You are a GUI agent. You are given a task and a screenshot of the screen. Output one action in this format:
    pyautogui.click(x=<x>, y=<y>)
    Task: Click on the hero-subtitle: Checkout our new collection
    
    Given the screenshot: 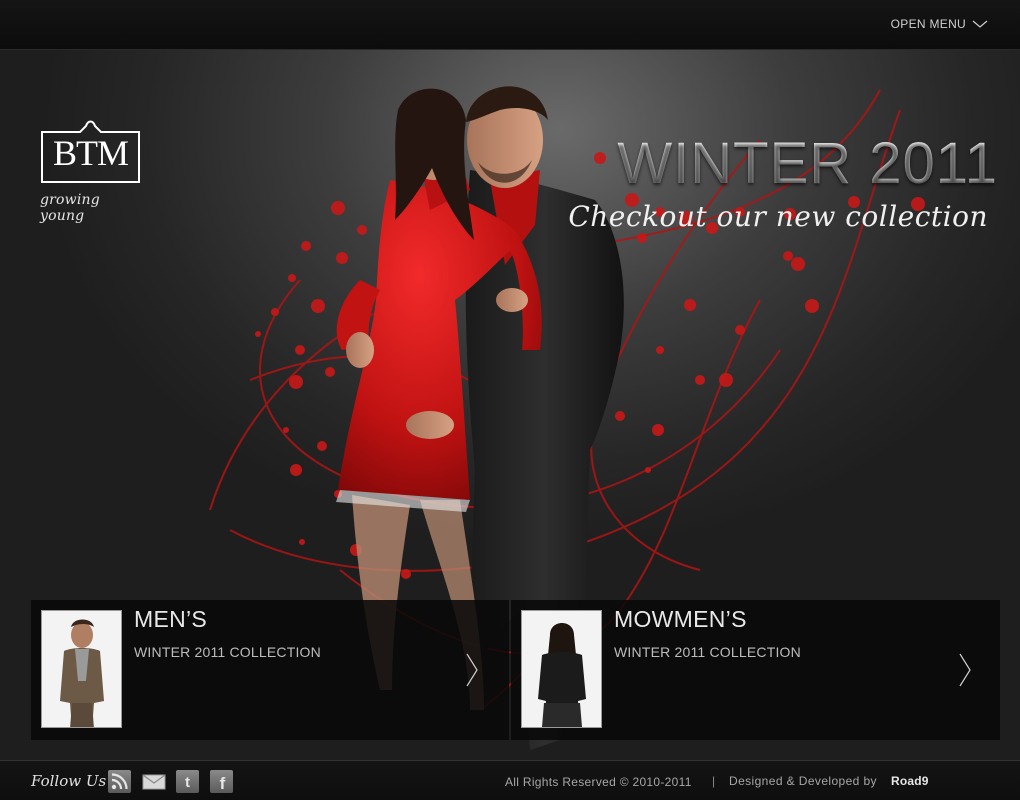 What is the action you would take?
    pyautogui.click(x=778, y=216)
    